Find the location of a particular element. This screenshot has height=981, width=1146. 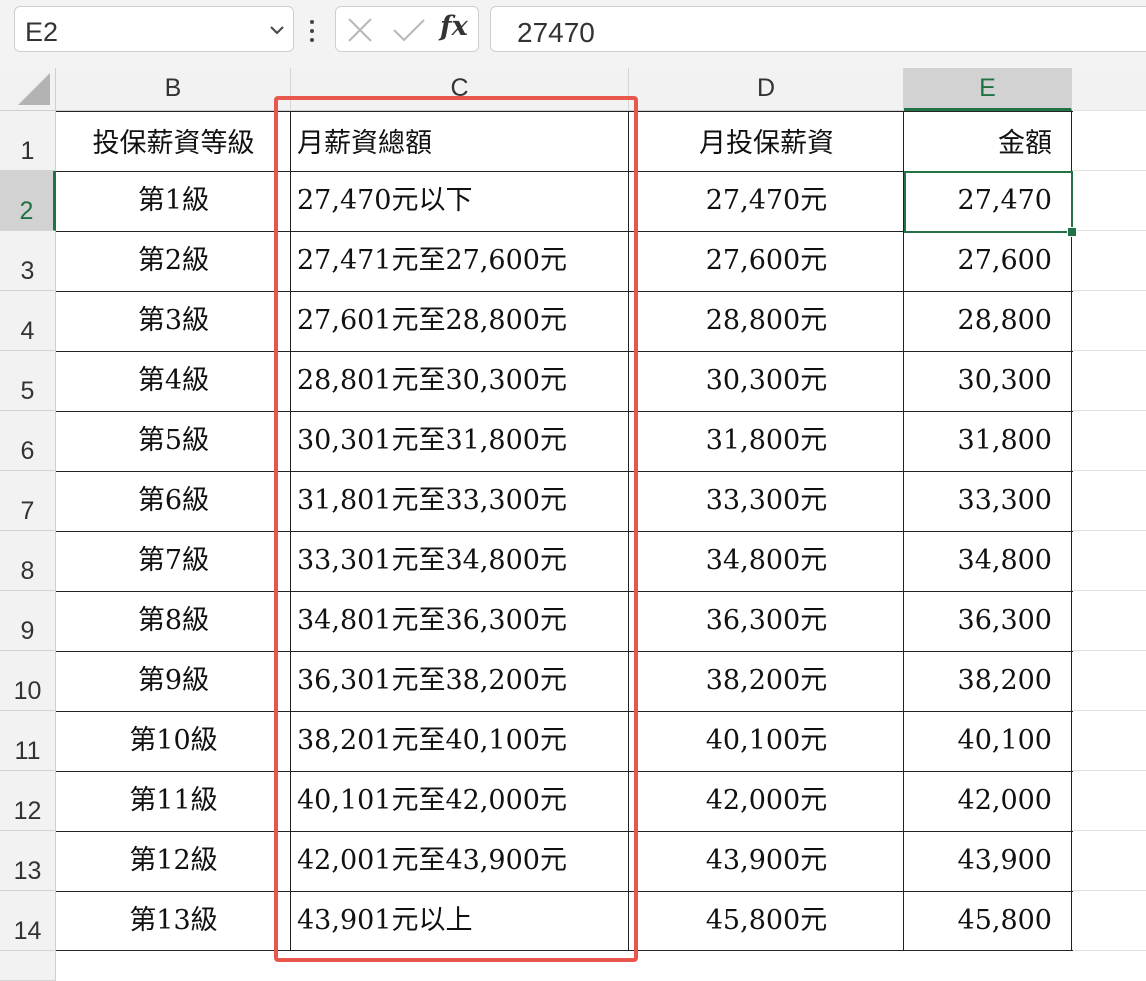

row-header-6: 6 is located at coordinates (28, 441).